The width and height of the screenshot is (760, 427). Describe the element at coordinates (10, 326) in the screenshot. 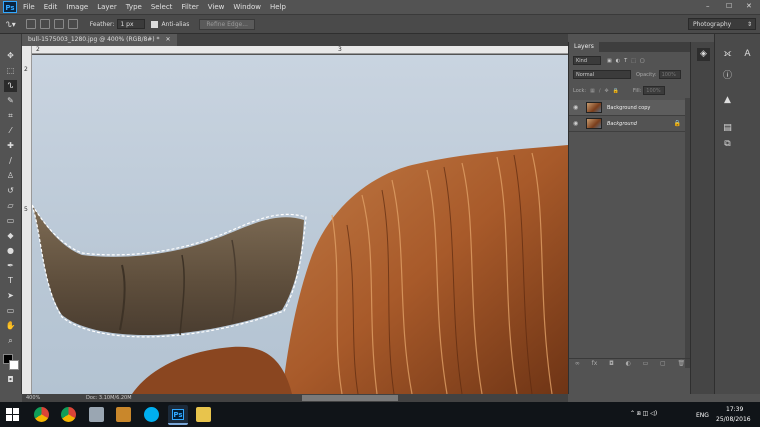

I see `hand-tool-icon: ✋` at that location.